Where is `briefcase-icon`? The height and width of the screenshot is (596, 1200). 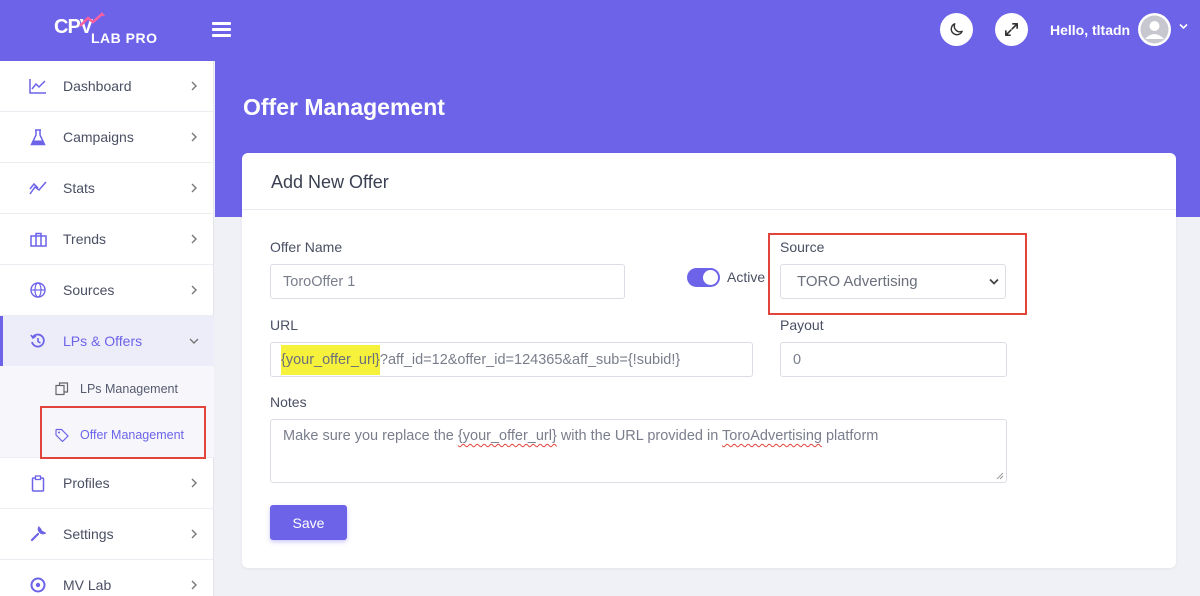
briefcase-icon is located at coordinates (38, 239).